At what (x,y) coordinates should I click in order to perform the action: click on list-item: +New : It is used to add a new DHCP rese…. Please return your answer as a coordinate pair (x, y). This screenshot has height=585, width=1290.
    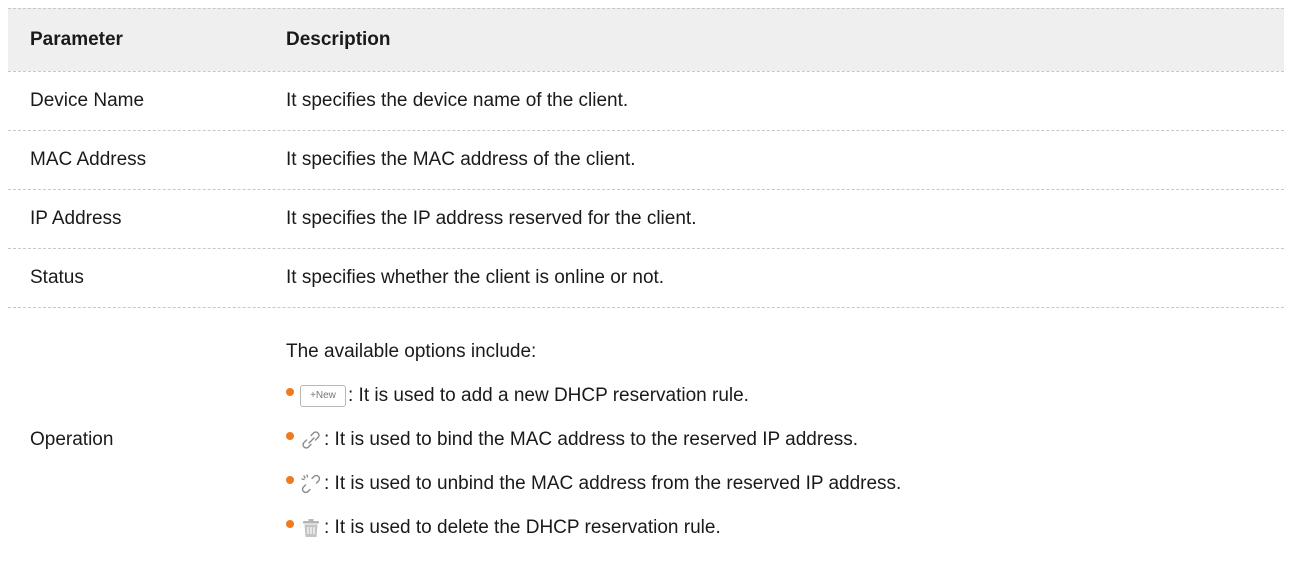
    Looking at the image, I should click on (785, 396).